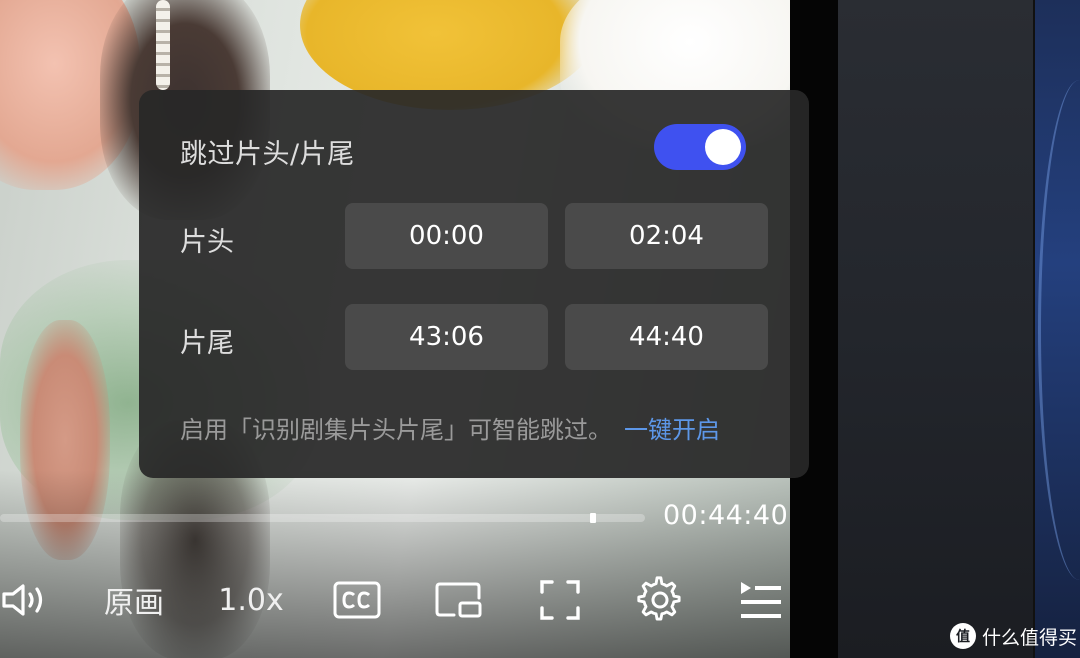 The height and width of the screenshot is (658, 1080). I want to click on quality-button: 原画, so click(134, 600).